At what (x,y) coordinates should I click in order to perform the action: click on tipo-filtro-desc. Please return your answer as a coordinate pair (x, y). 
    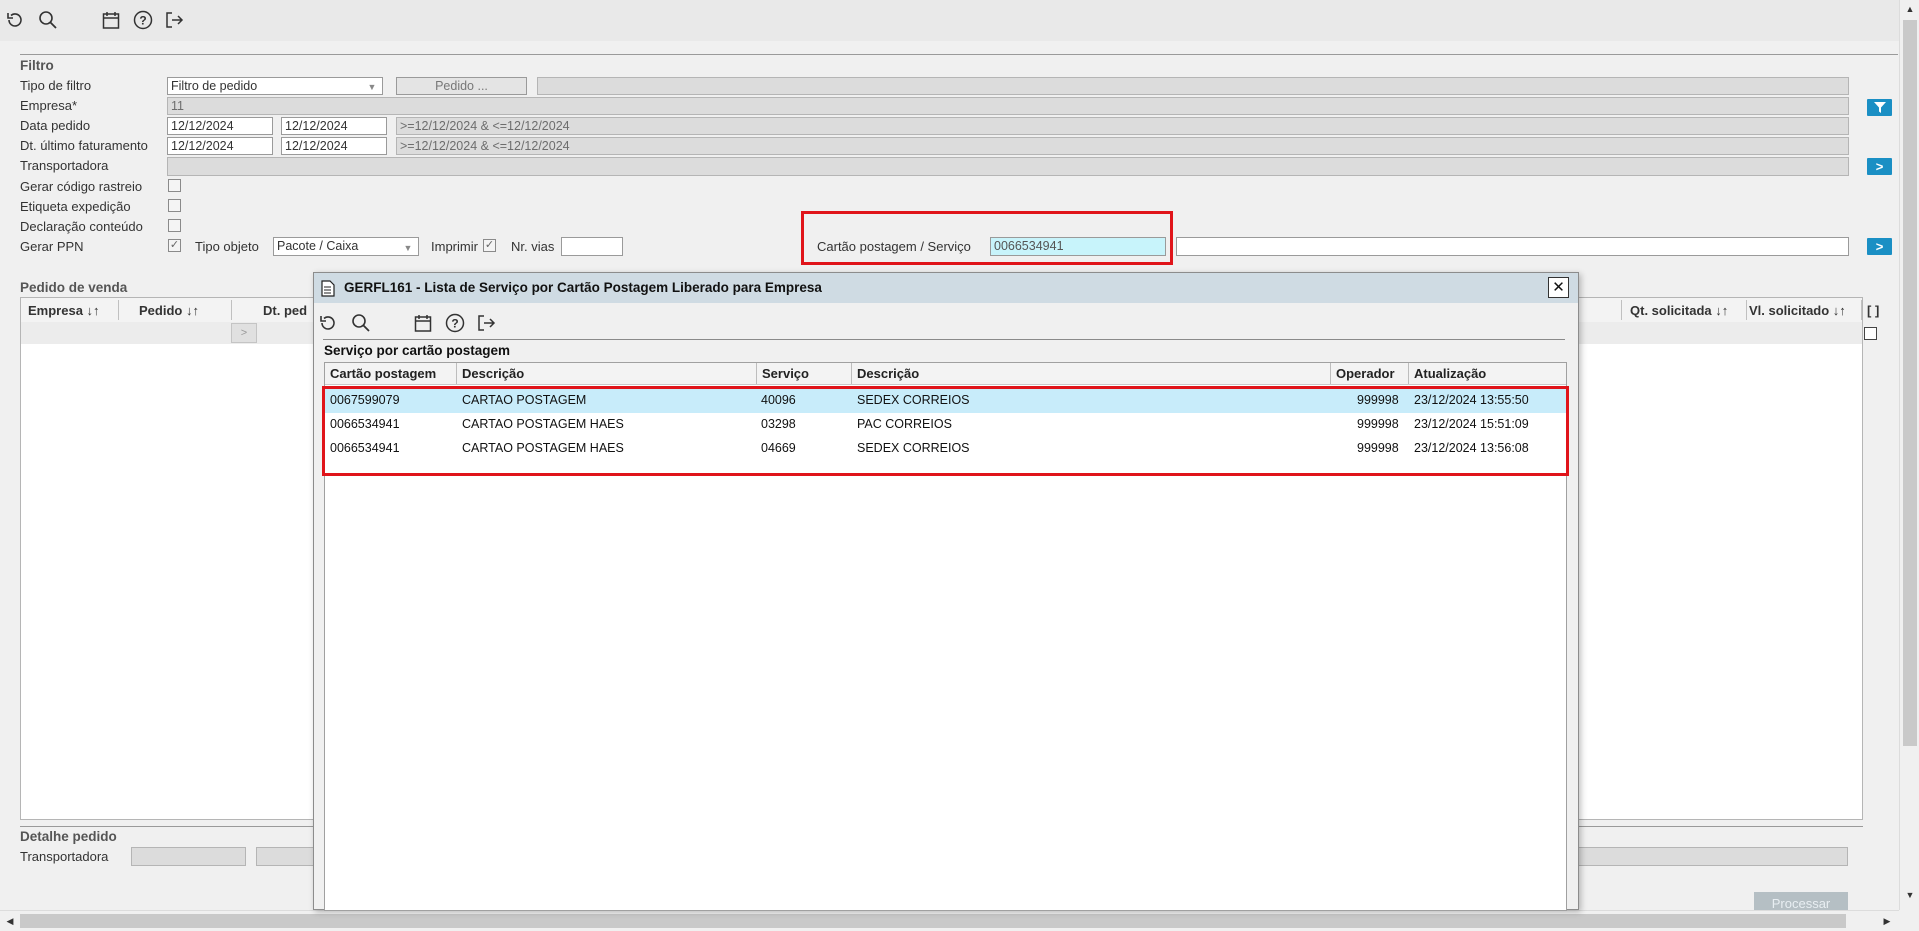
    Looking at the image, I should click on (1193, 86).